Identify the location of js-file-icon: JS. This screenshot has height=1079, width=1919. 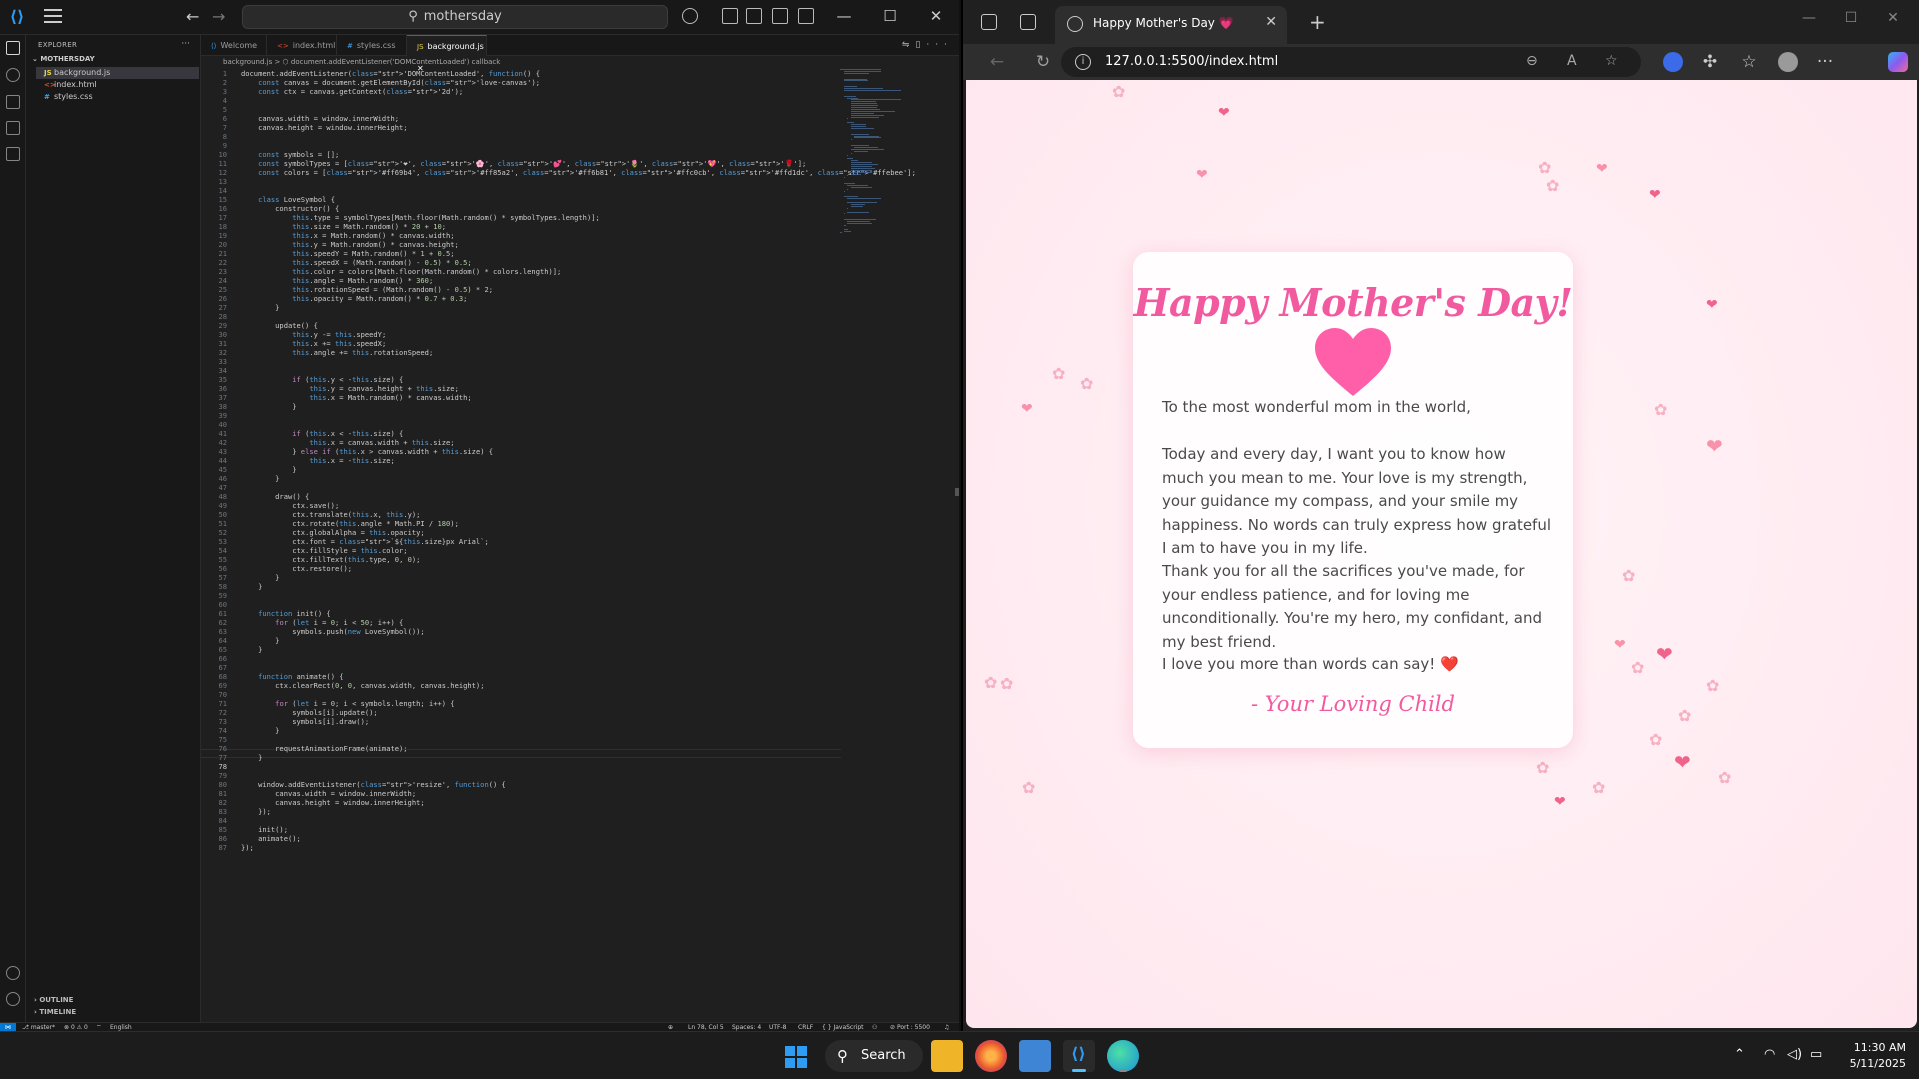
(420, 47).